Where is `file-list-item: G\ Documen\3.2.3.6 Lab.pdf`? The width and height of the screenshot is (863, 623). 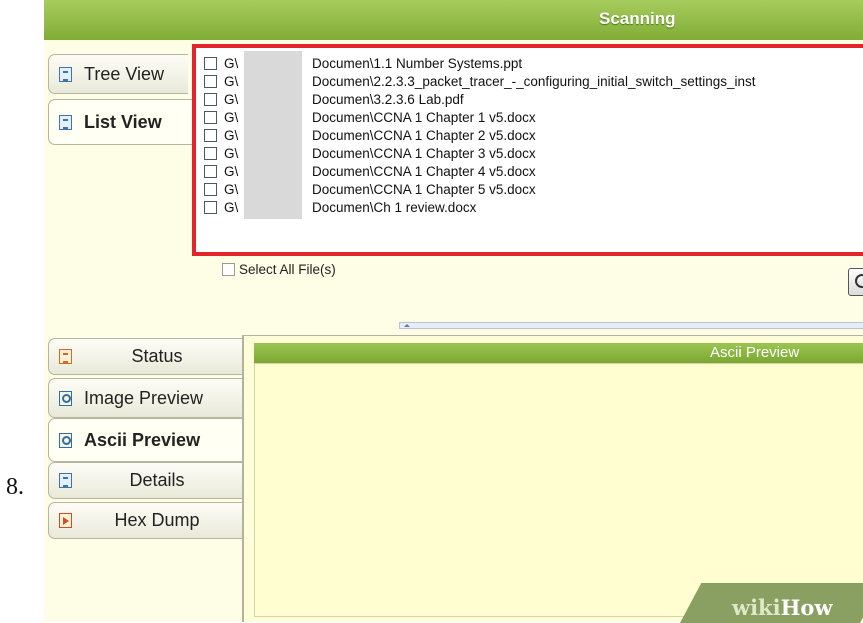
file-list-item: G\ Documen\3.2.3.6 Lab.pdf is located at coordinates (334, 99).